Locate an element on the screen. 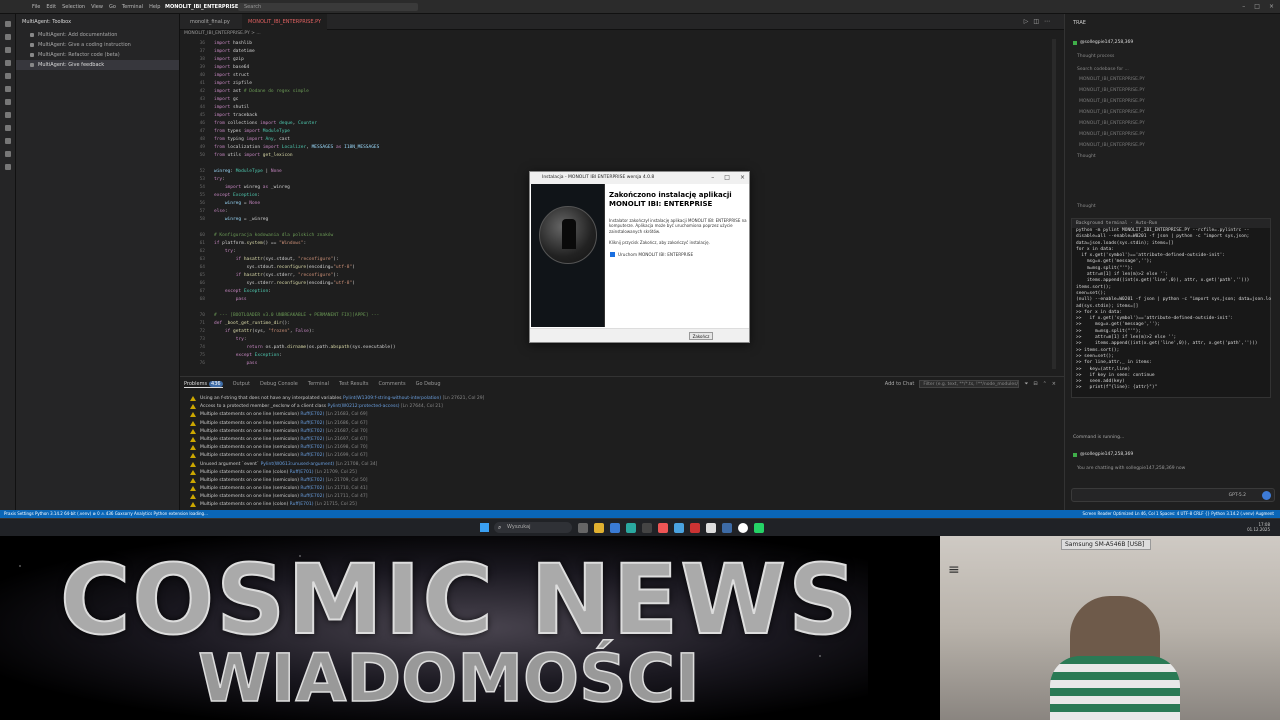 The height and width of the screenshot is (720, 1280). send-icon is located at coordinates (1266, 495).